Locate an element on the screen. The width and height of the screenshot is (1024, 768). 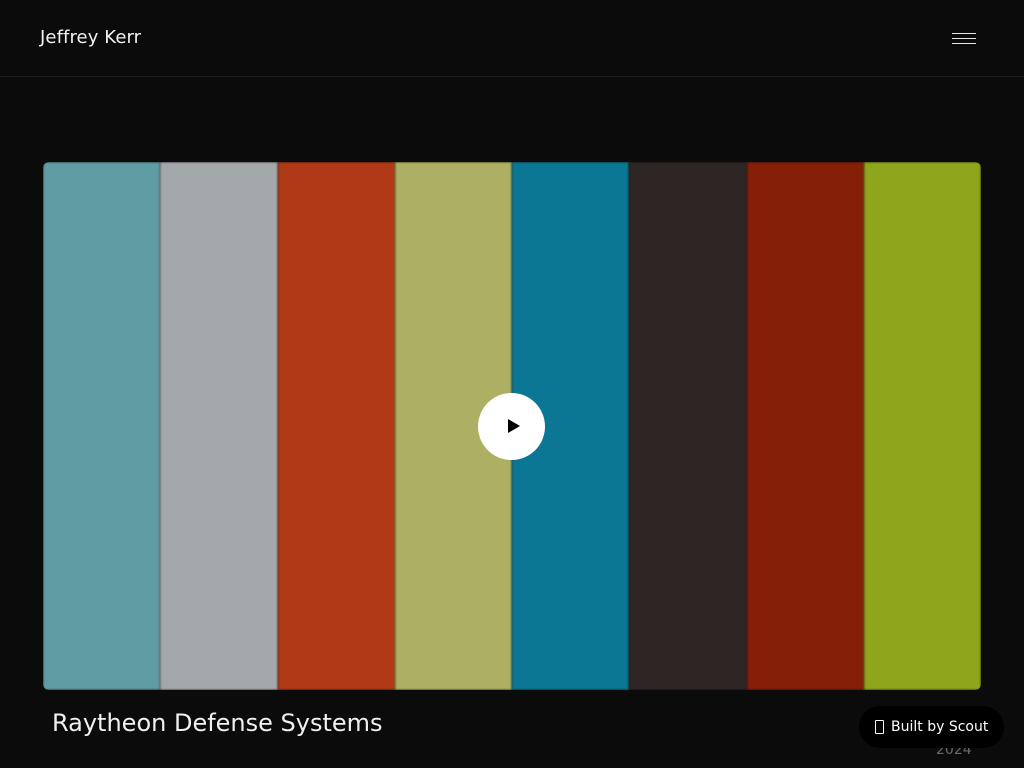
project-title: Raytheon Defense Systems is located at coordinates (217, 723).